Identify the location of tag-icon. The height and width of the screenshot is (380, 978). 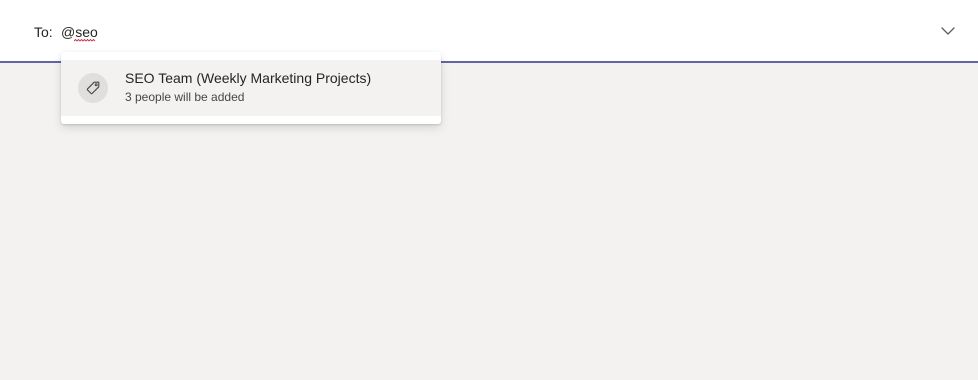
(93, 88).